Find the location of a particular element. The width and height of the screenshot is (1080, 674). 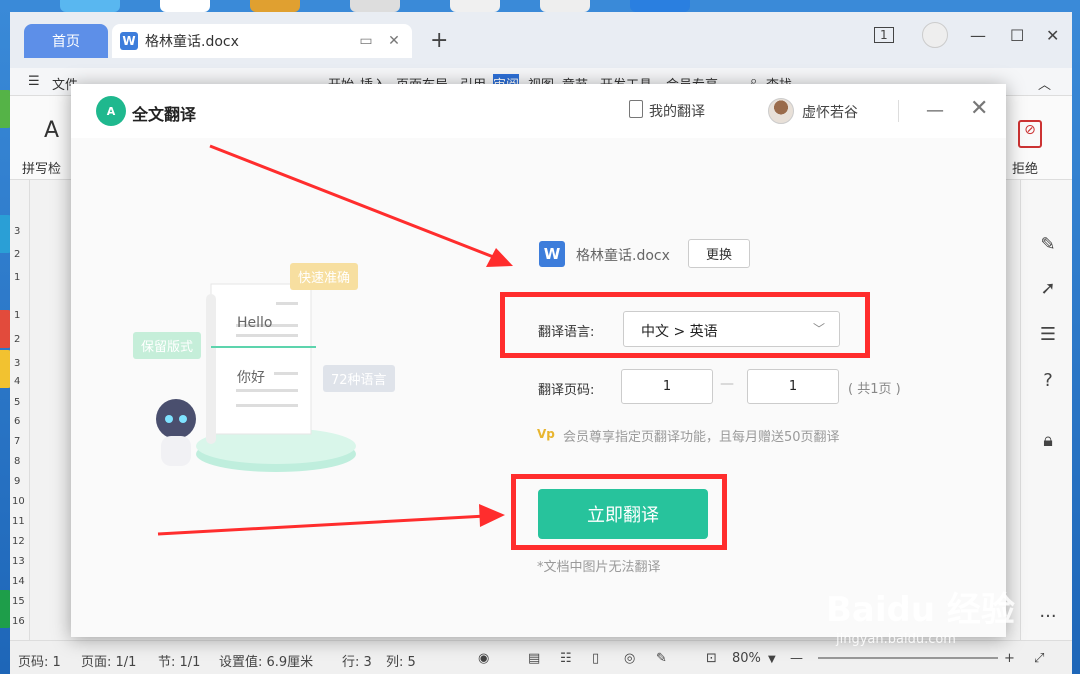

baidu-watermark-url: jingyan.baidu.com is located at coordinates (896, 639).